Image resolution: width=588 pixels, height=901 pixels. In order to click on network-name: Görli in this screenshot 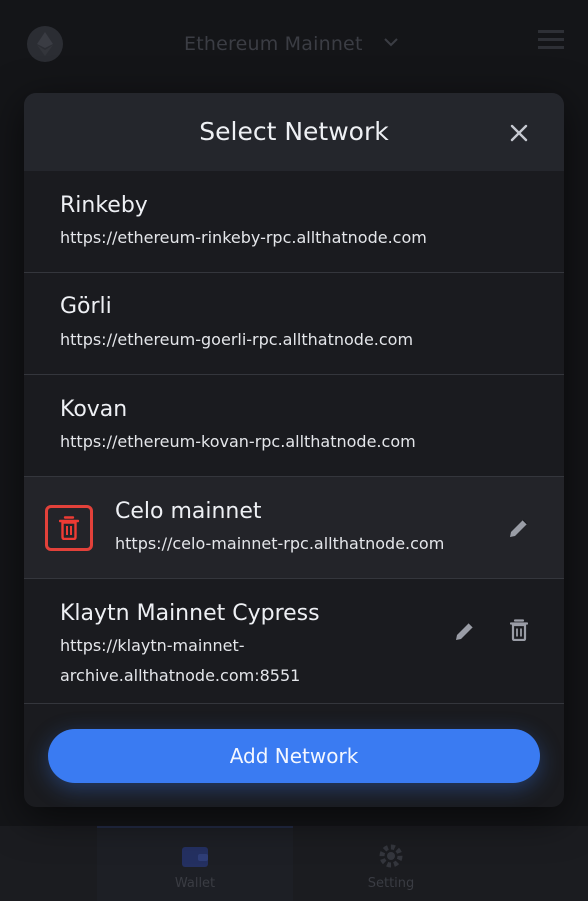, I will do `click(86, 306)`.